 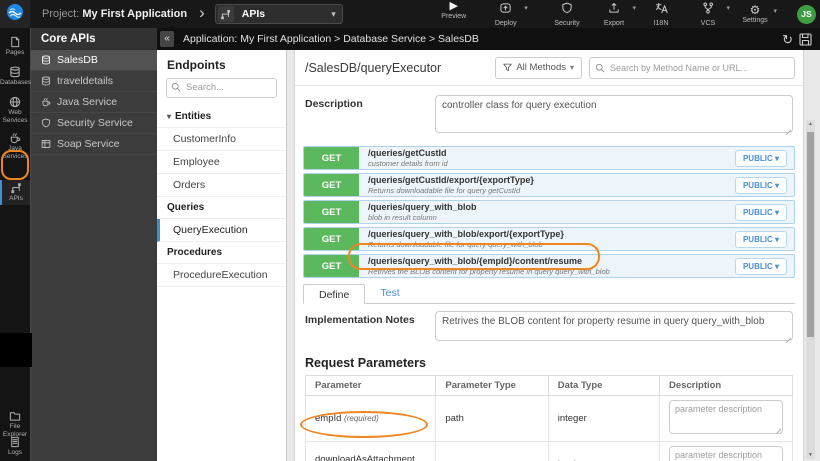 What do you see at coordinates (94, 60) in the screenshot?
I see `core-apis-item-salesdb: SalesDB` at bounding box center [94, 60].